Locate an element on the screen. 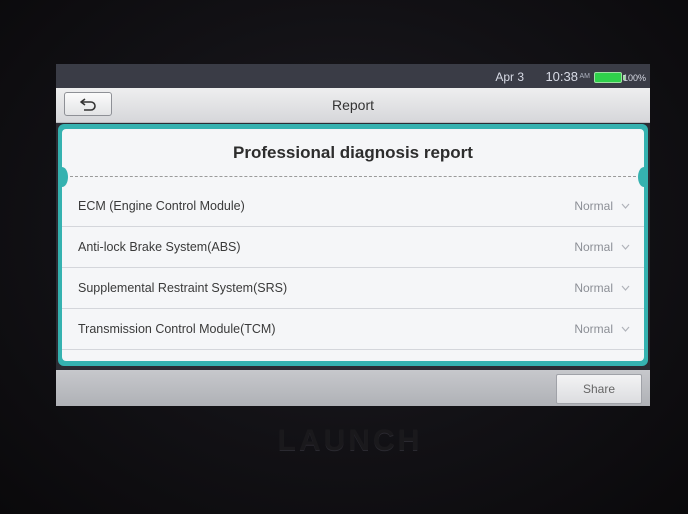  status-date: Apr 3 is located at coordinates (509, 77).